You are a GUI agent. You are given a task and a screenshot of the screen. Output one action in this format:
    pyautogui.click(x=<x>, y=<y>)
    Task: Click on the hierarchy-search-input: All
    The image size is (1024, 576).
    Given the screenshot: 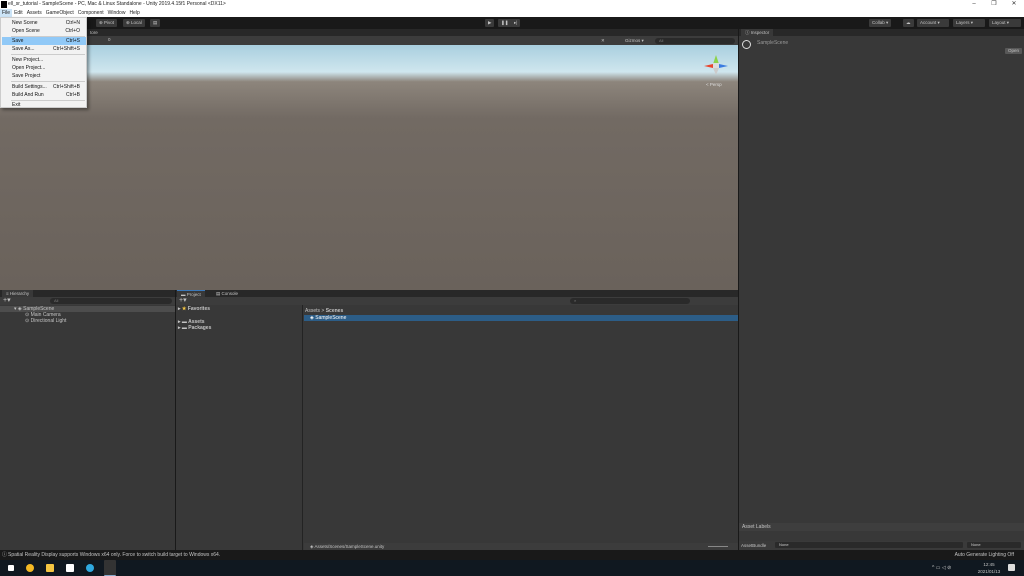 What is the action you would take?
    pyautogui.click(x=111, y=301)
    